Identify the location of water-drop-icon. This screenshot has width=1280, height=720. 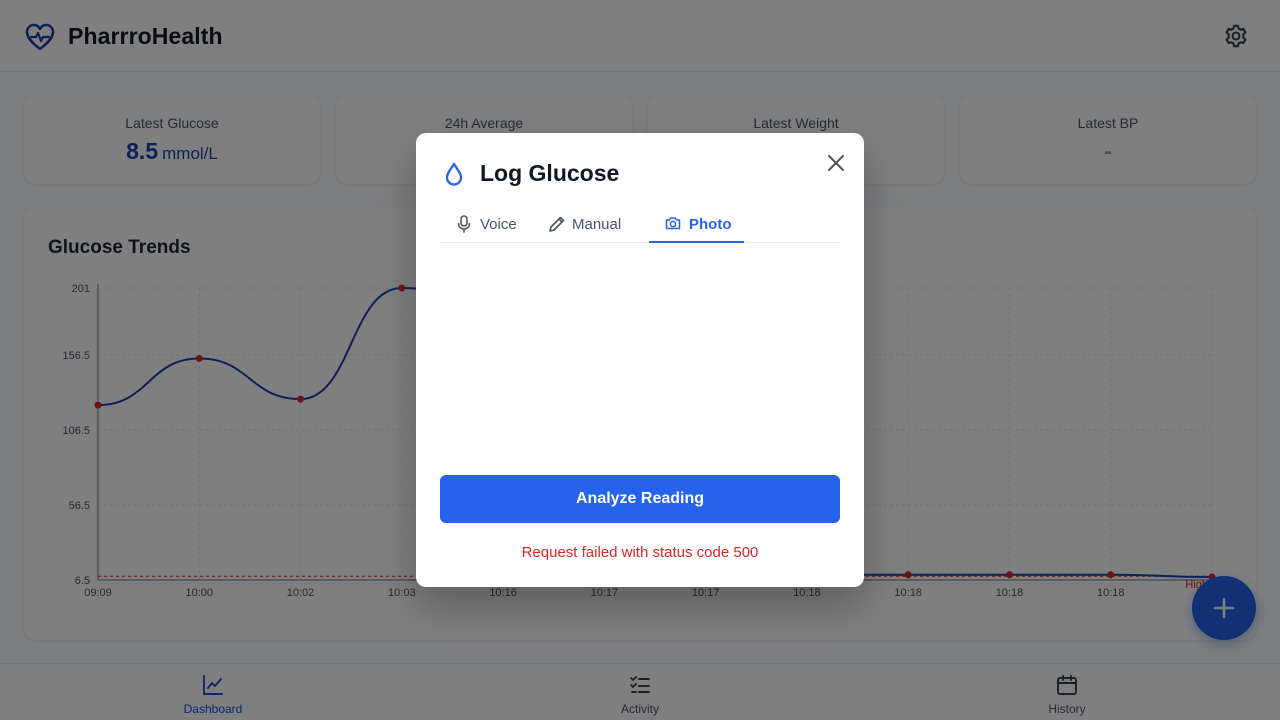
(454, 174).